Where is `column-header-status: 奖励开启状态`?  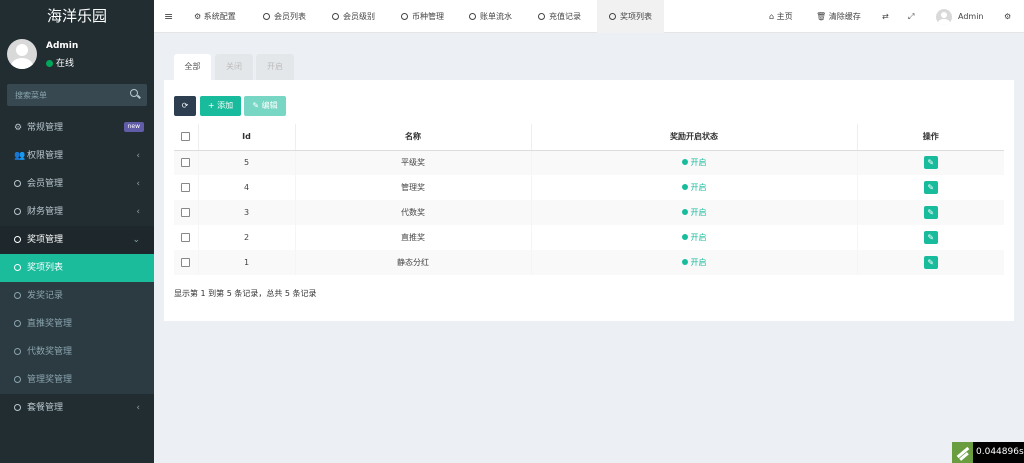 column-header-status: 奖励开启状态 is located at coordinates (693, 137).